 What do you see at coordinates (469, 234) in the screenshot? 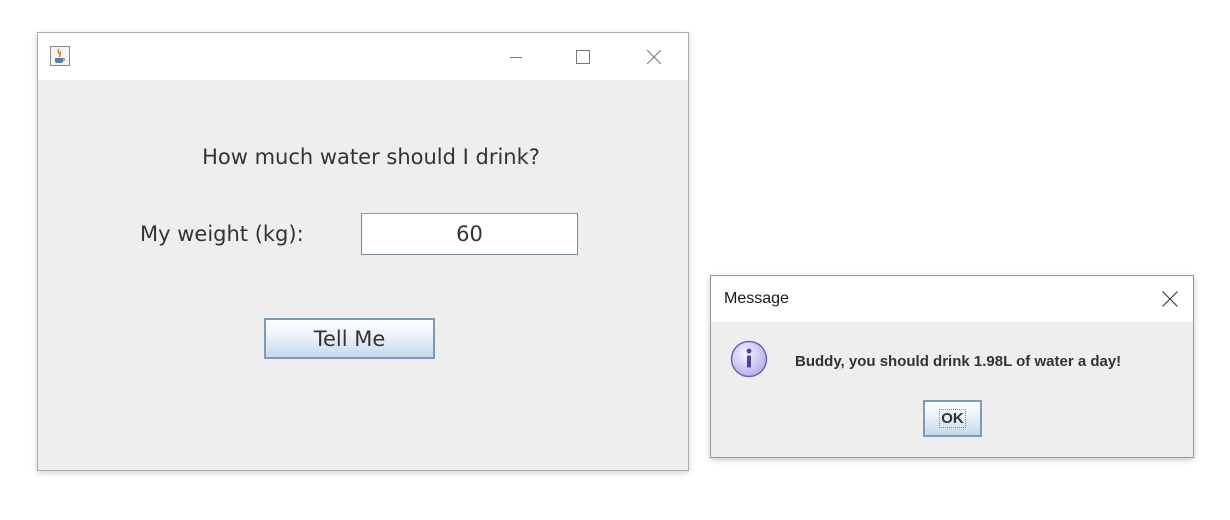
I see `weight-input` at bounding box center [469, 234].